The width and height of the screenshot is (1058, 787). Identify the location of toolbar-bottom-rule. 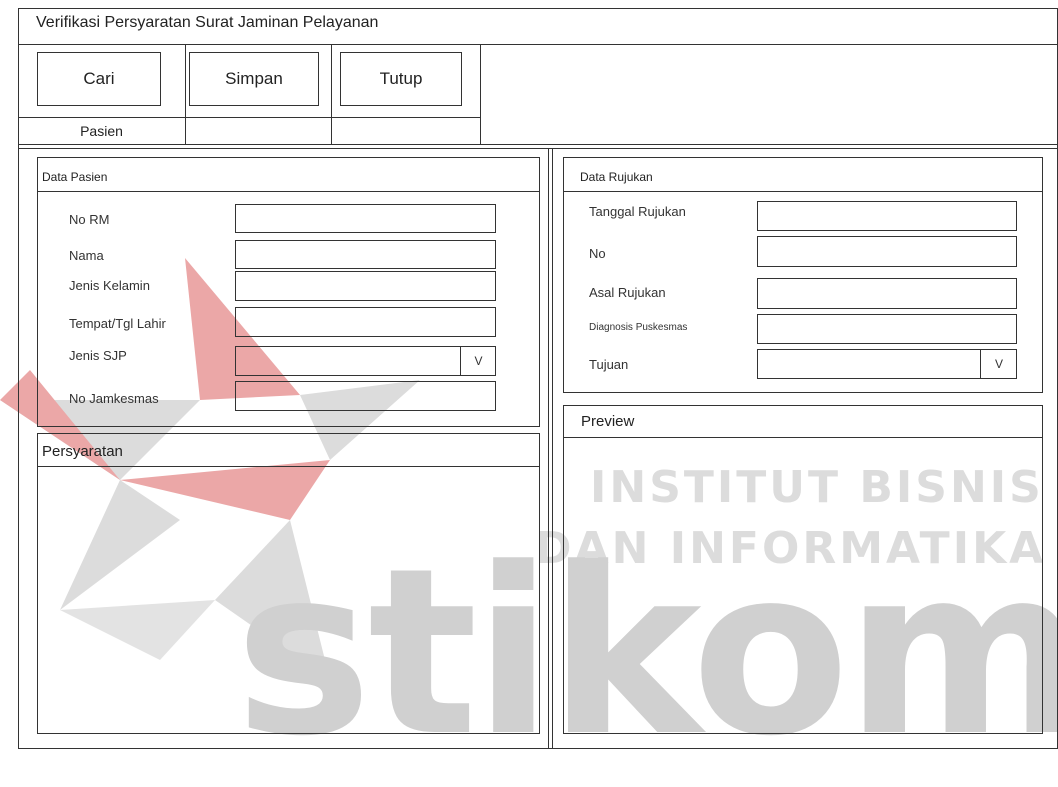
(538, 144).